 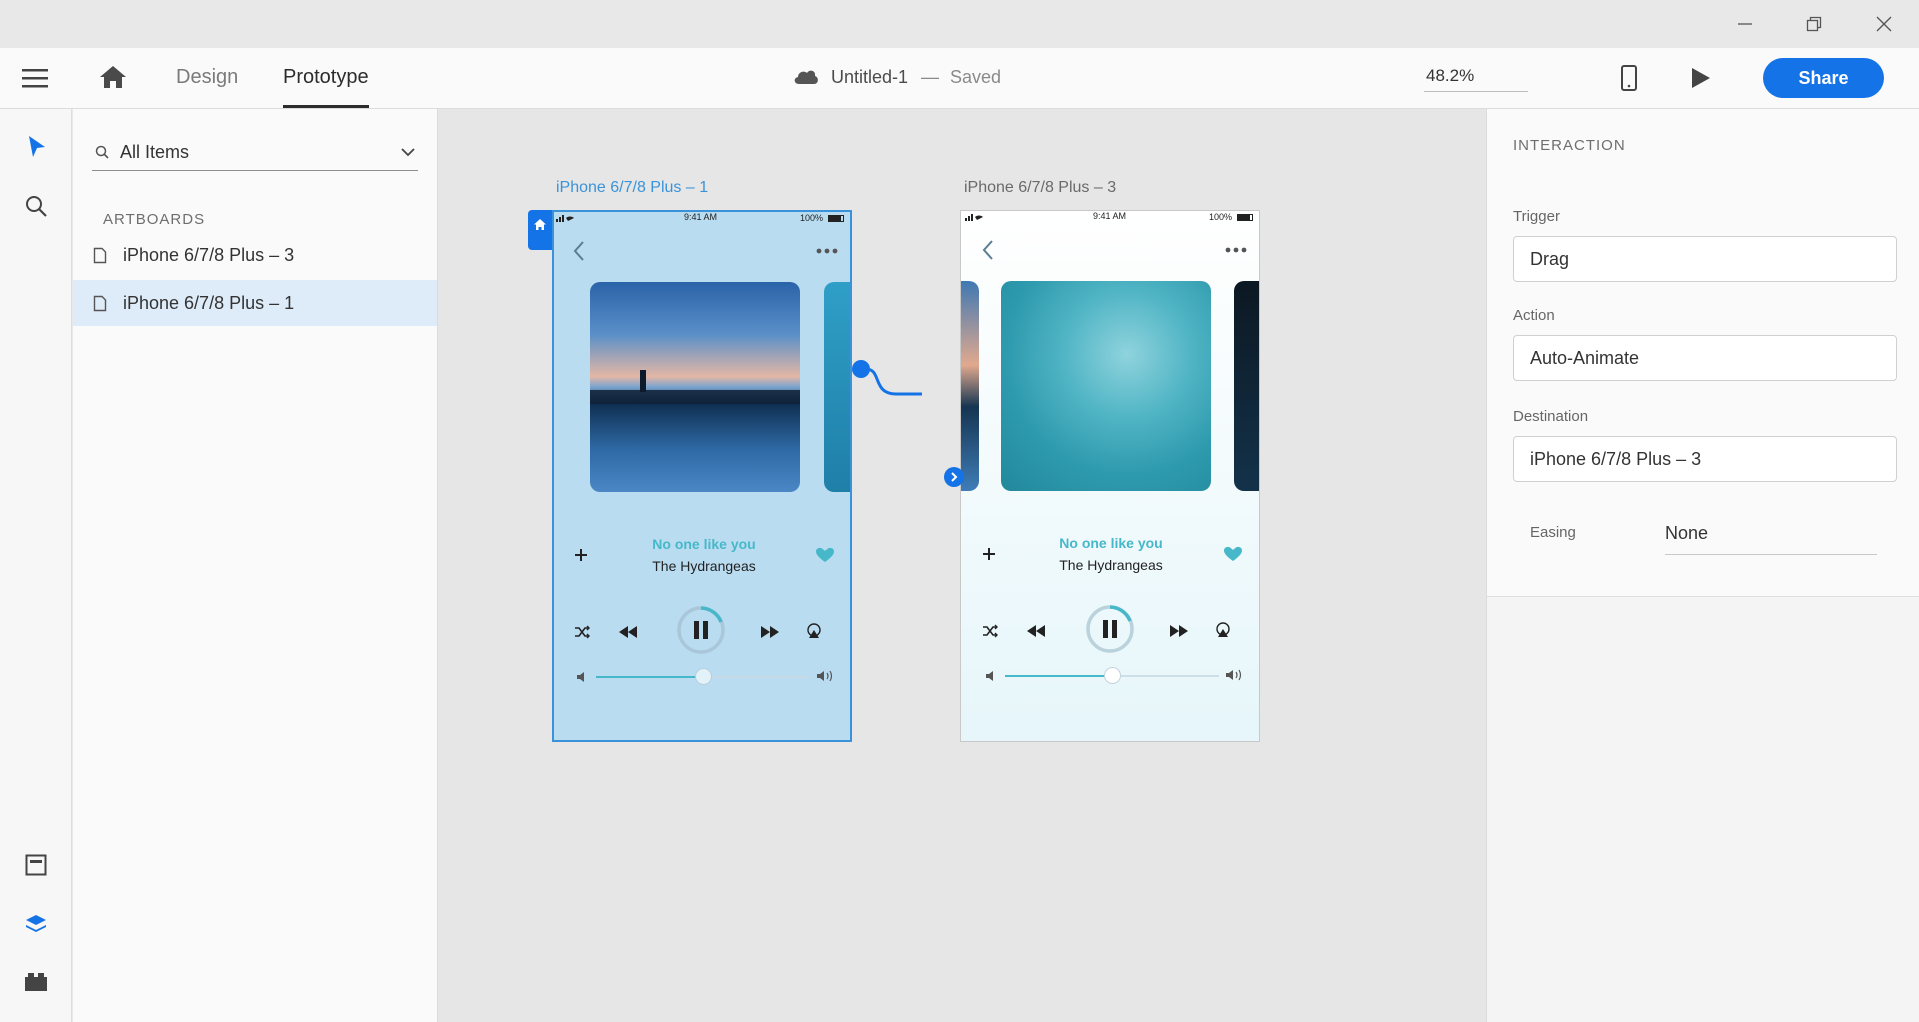 I want to click on tab-design: Design, so click(x=207, y=77).